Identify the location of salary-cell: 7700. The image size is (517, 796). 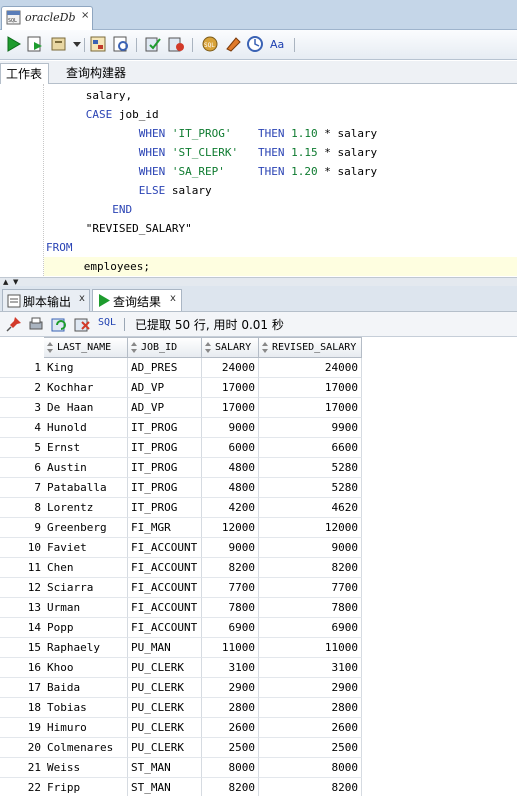
(230, 588).